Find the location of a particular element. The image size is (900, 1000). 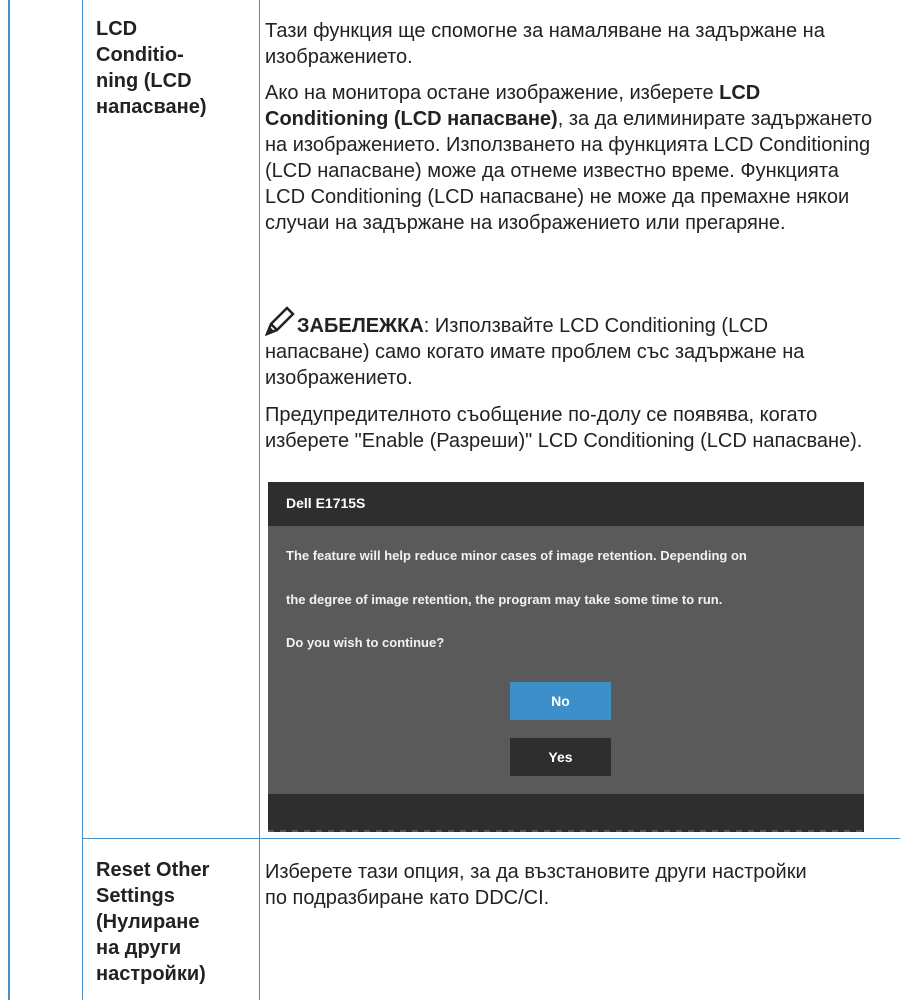

label-line: Reset Other is located at coordinates (153, 870).